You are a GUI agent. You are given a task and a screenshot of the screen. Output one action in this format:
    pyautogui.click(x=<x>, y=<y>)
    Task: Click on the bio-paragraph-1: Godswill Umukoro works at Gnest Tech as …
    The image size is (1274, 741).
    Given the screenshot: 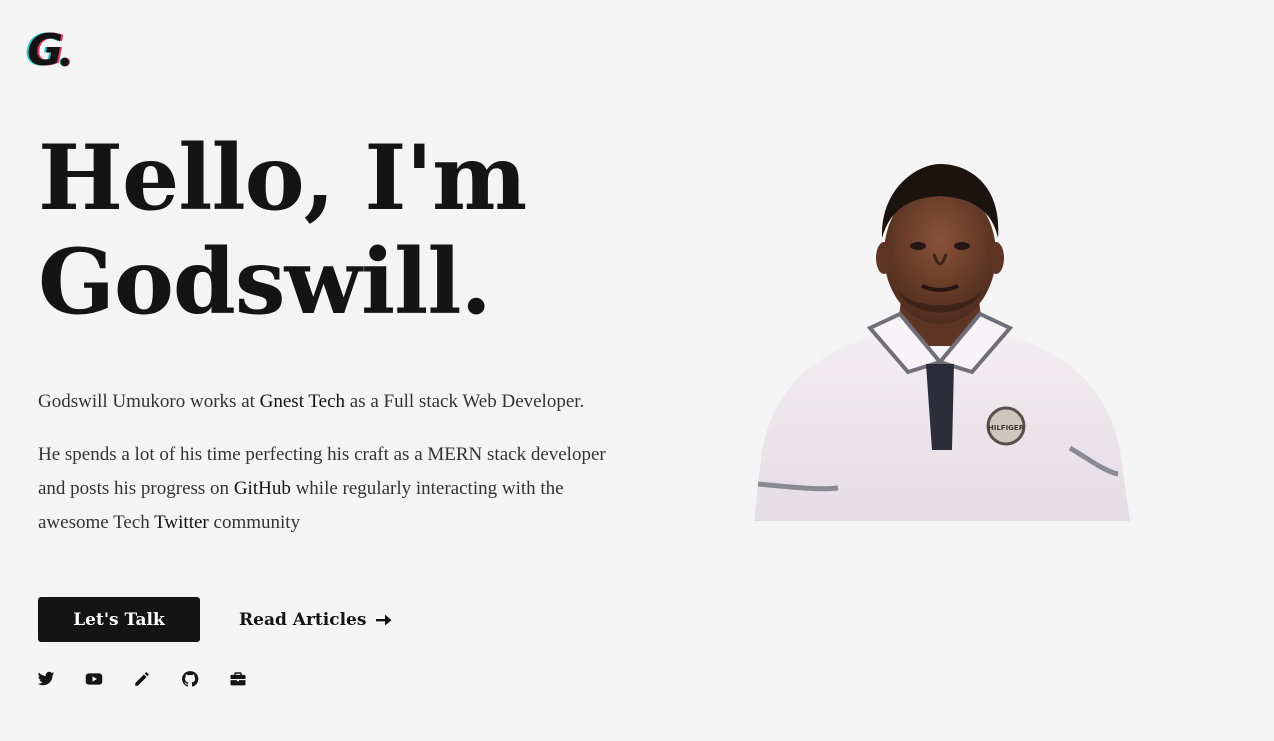 What is the action you would take?
    pyautogui.click(x=323, y=402)
    